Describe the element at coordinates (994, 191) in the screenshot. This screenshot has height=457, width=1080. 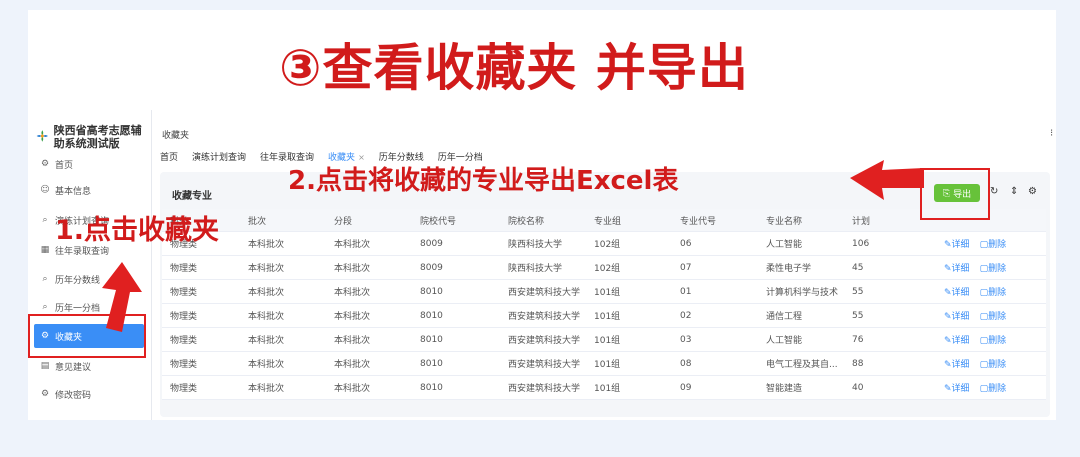
I see `refresh-icon: ↻` at that location.